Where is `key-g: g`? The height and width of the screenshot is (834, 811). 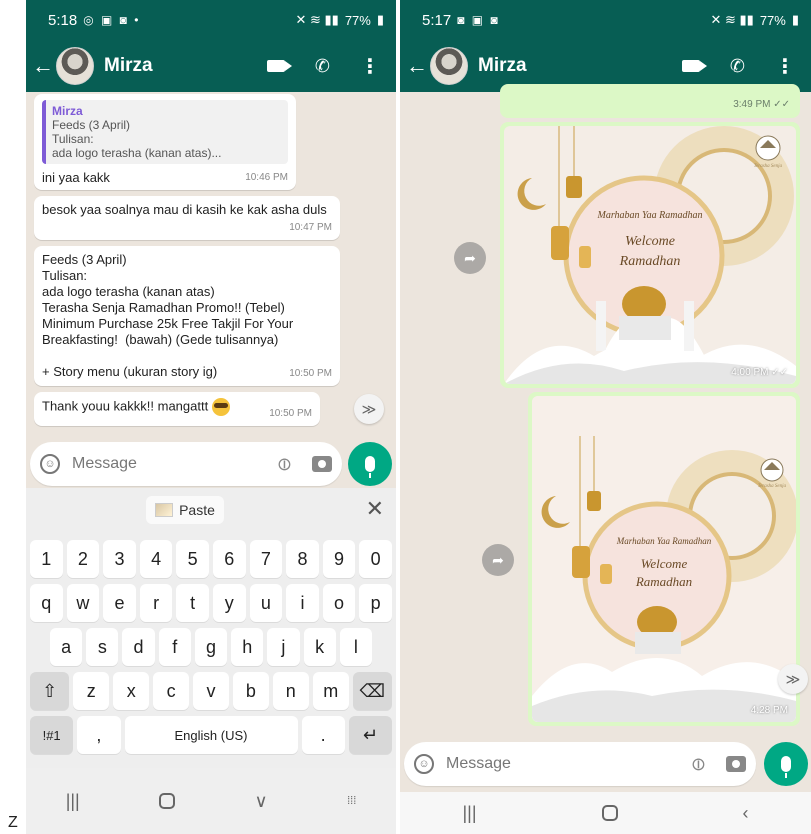
key-g: g is located at coordinates (211, 647).